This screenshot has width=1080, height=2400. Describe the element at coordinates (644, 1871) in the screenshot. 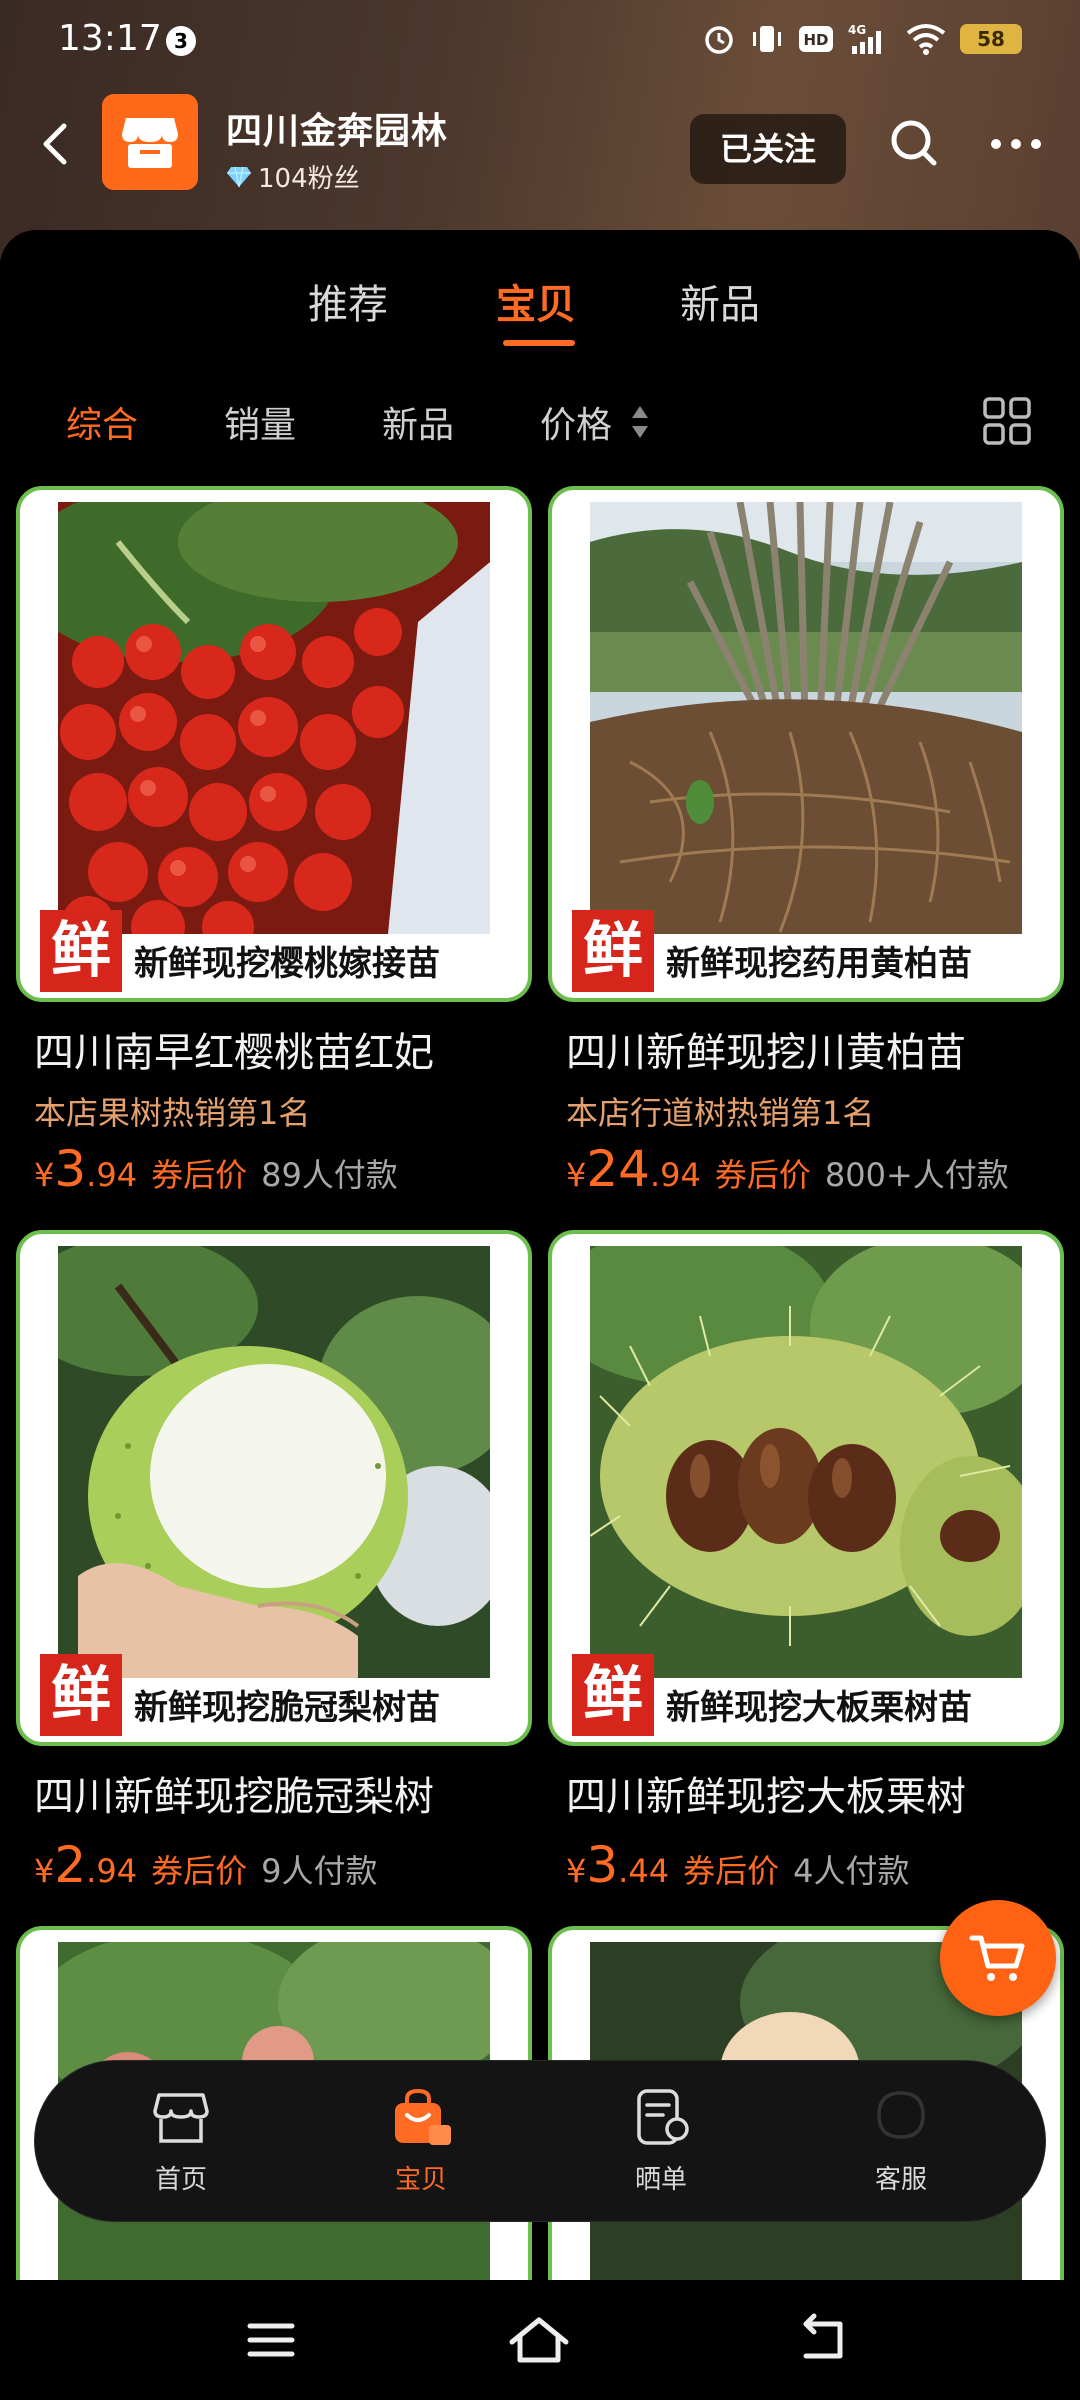

I see `price-decimal: .44` at that location.